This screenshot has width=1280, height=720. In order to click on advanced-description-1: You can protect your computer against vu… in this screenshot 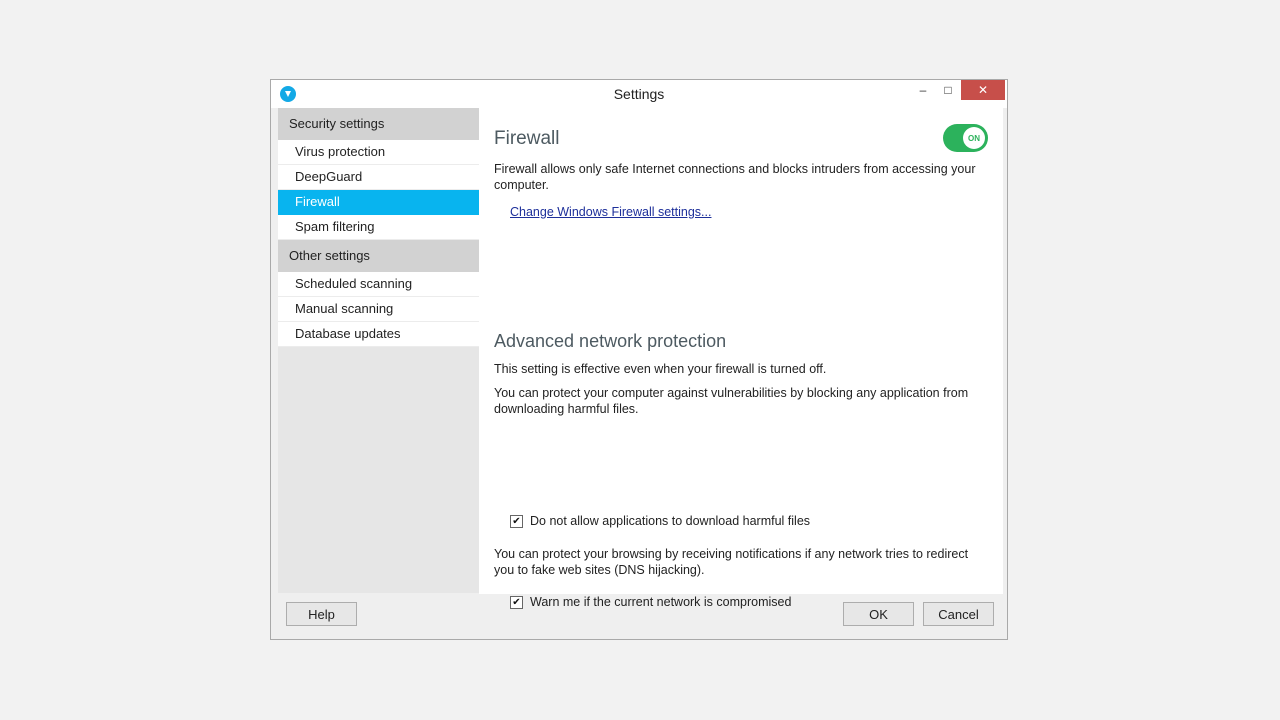, I will do `click(731, 401)`.